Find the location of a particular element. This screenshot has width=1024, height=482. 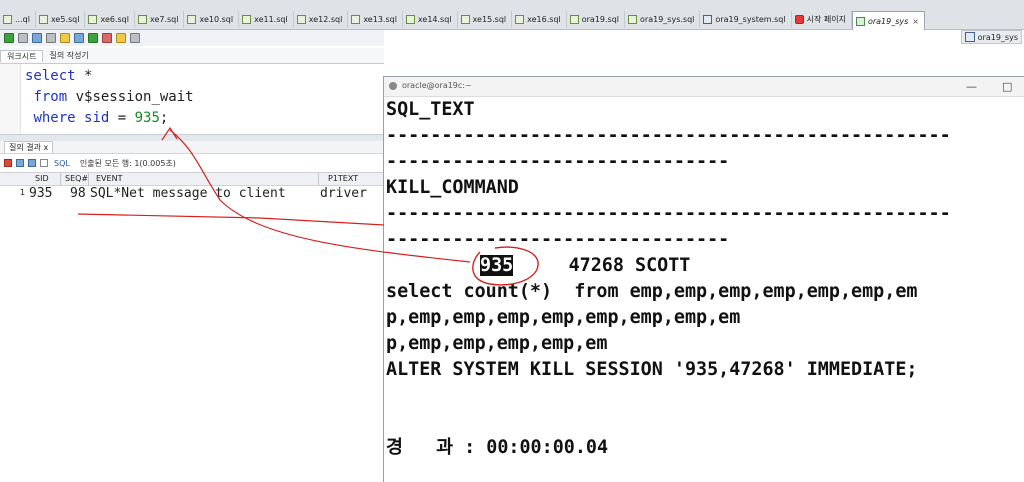

query-result-label: 질의 결과 is located at coordinates (25, 147).